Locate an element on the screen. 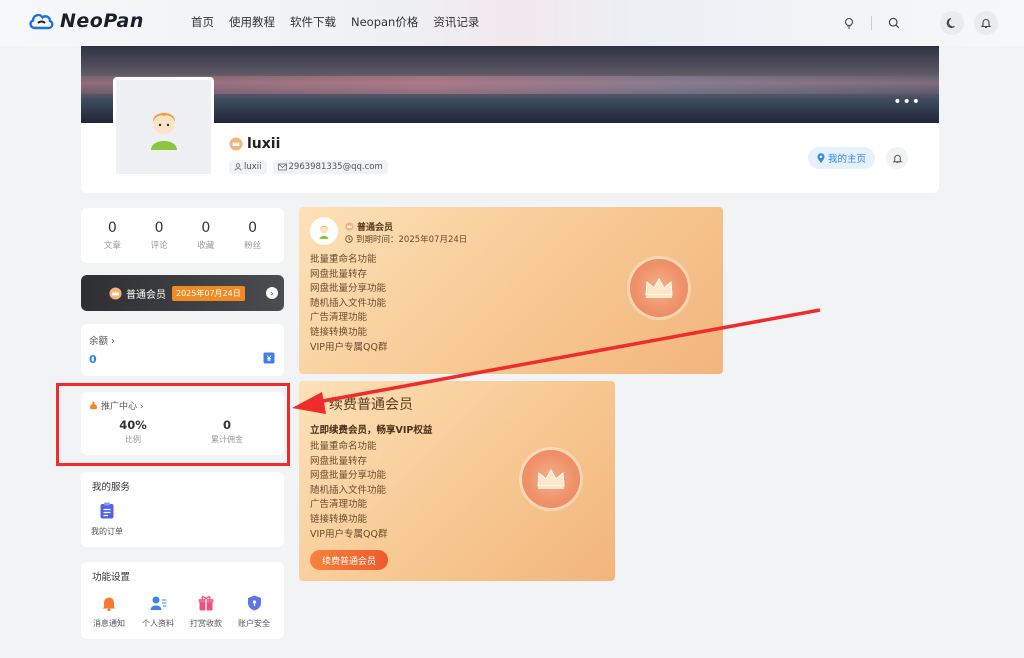  bell-icon is located at coordinates (986, 24).